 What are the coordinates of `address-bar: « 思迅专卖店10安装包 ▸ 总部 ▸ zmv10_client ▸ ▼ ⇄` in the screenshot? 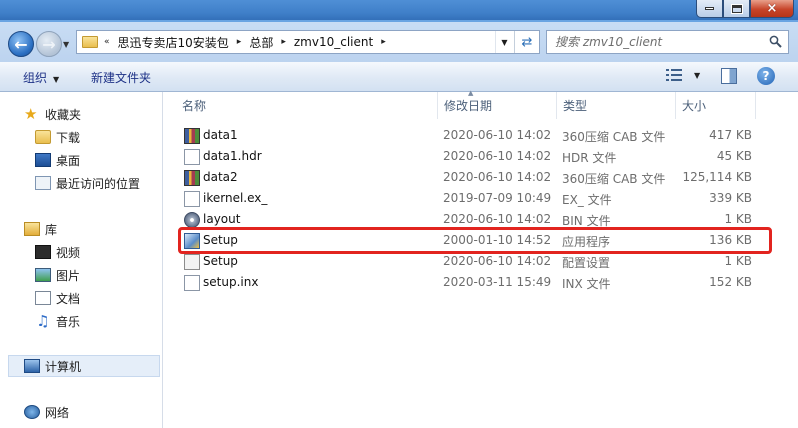 It's located at (308, 42).